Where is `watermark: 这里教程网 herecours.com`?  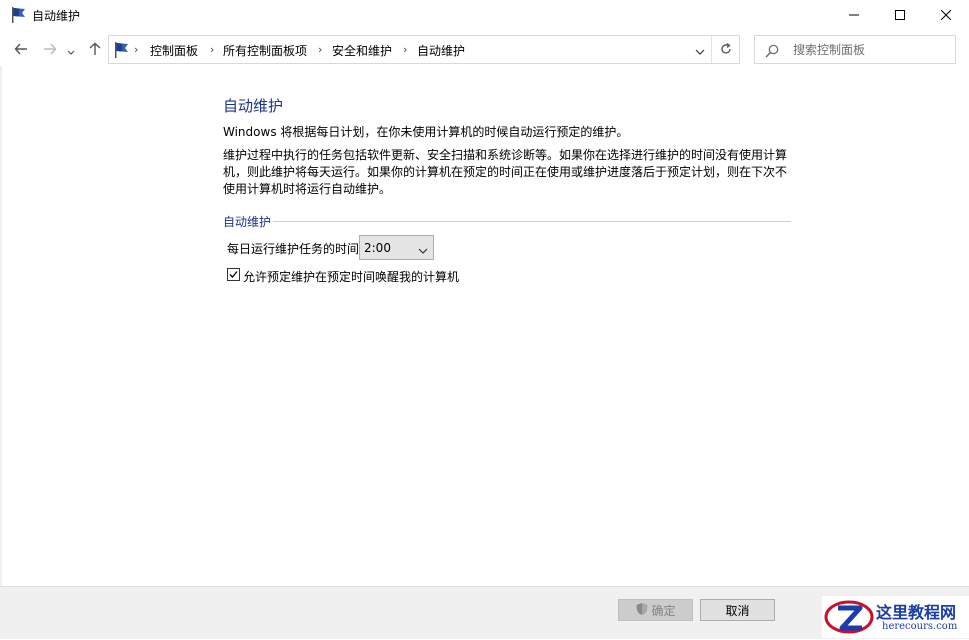 watermark: 这里教程网 herecours.com is located at coordinates (895, 617).